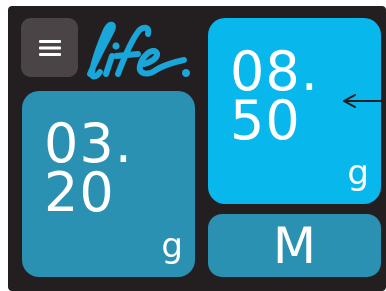  What do you see at coordinates (88, 143) in the screenshot?
I see `left-weight-value-line1: 03.` at bounding box center [88, 143].